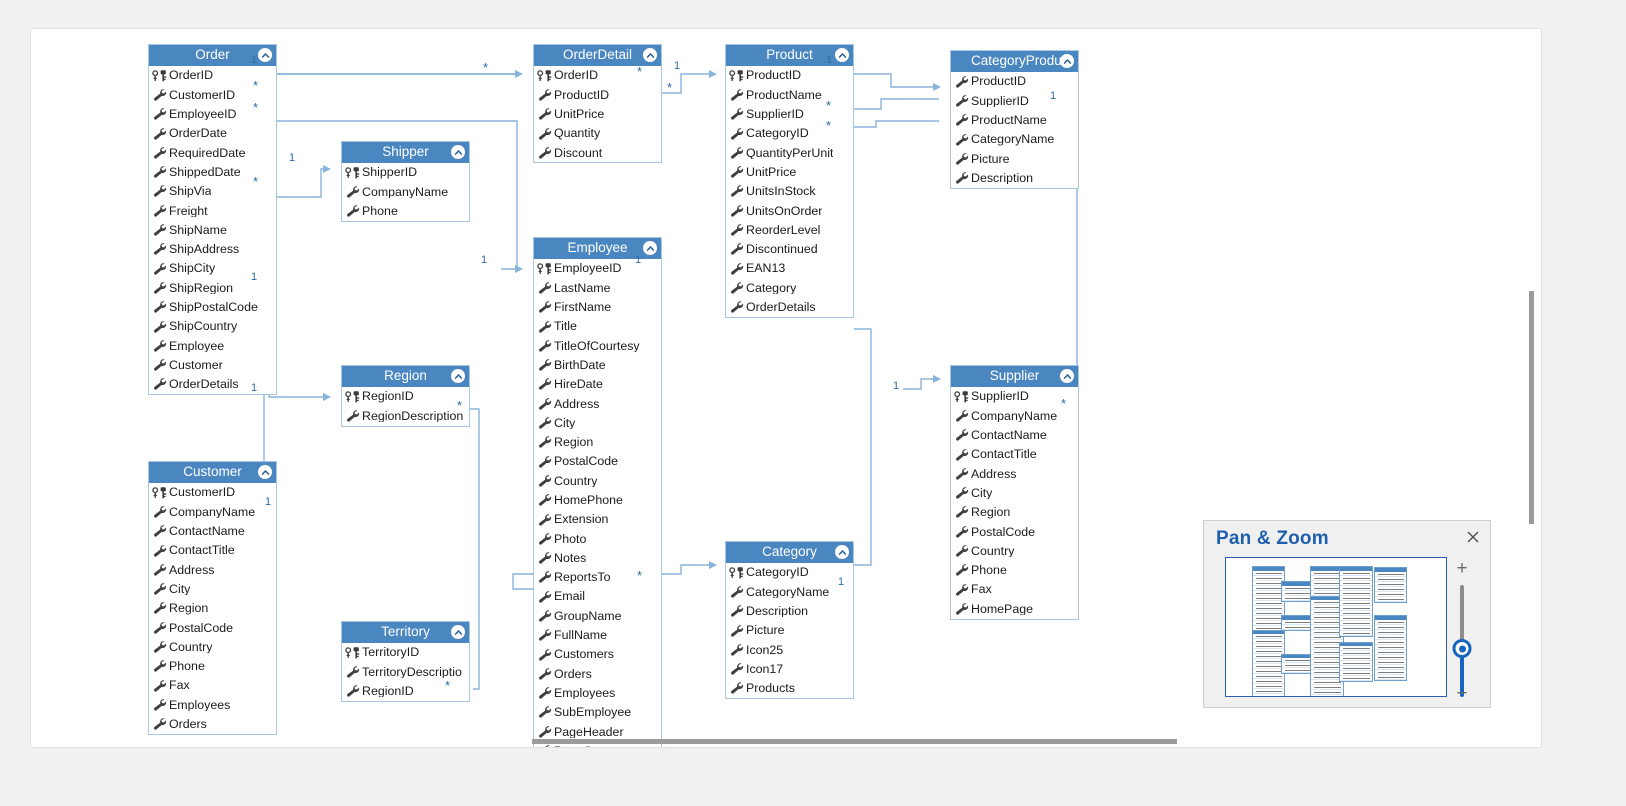  I want to click on entity-field-row: CustomerID, so click(212, 492).